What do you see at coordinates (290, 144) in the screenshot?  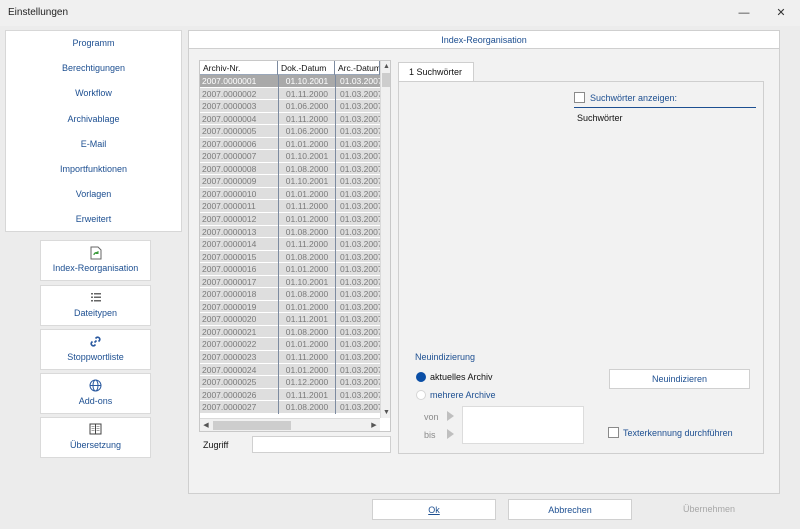 I see `table-row: 2007.0000006 01.01.2000 01.03.2007` at bounding box center [290, 144].